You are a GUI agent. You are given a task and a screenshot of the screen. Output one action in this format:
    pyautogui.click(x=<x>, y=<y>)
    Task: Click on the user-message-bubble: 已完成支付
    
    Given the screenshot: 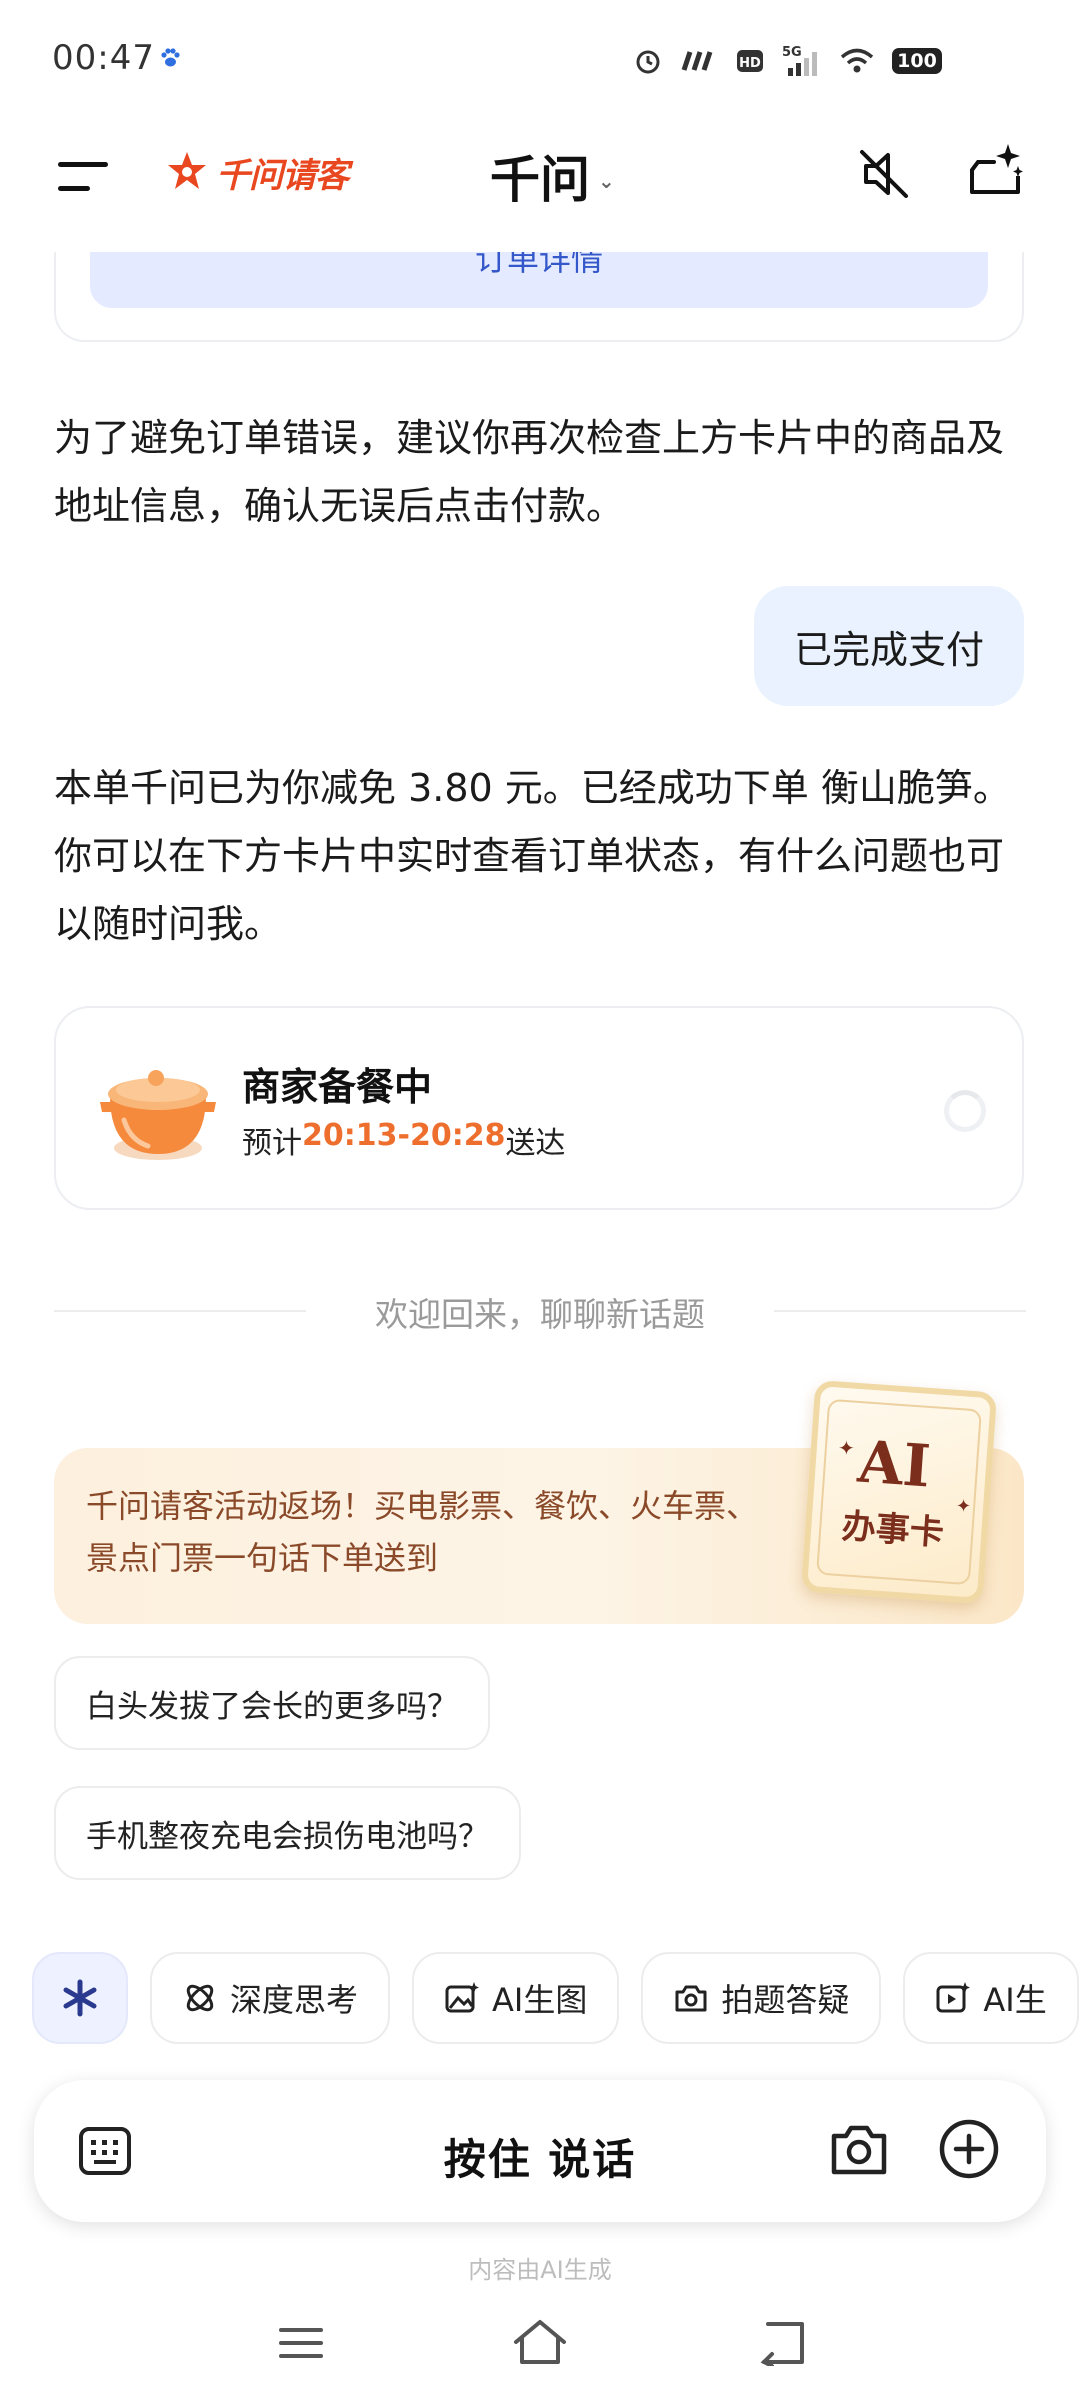 What is the action you would take?
    pyautogui.click(x=888, y=646)
    